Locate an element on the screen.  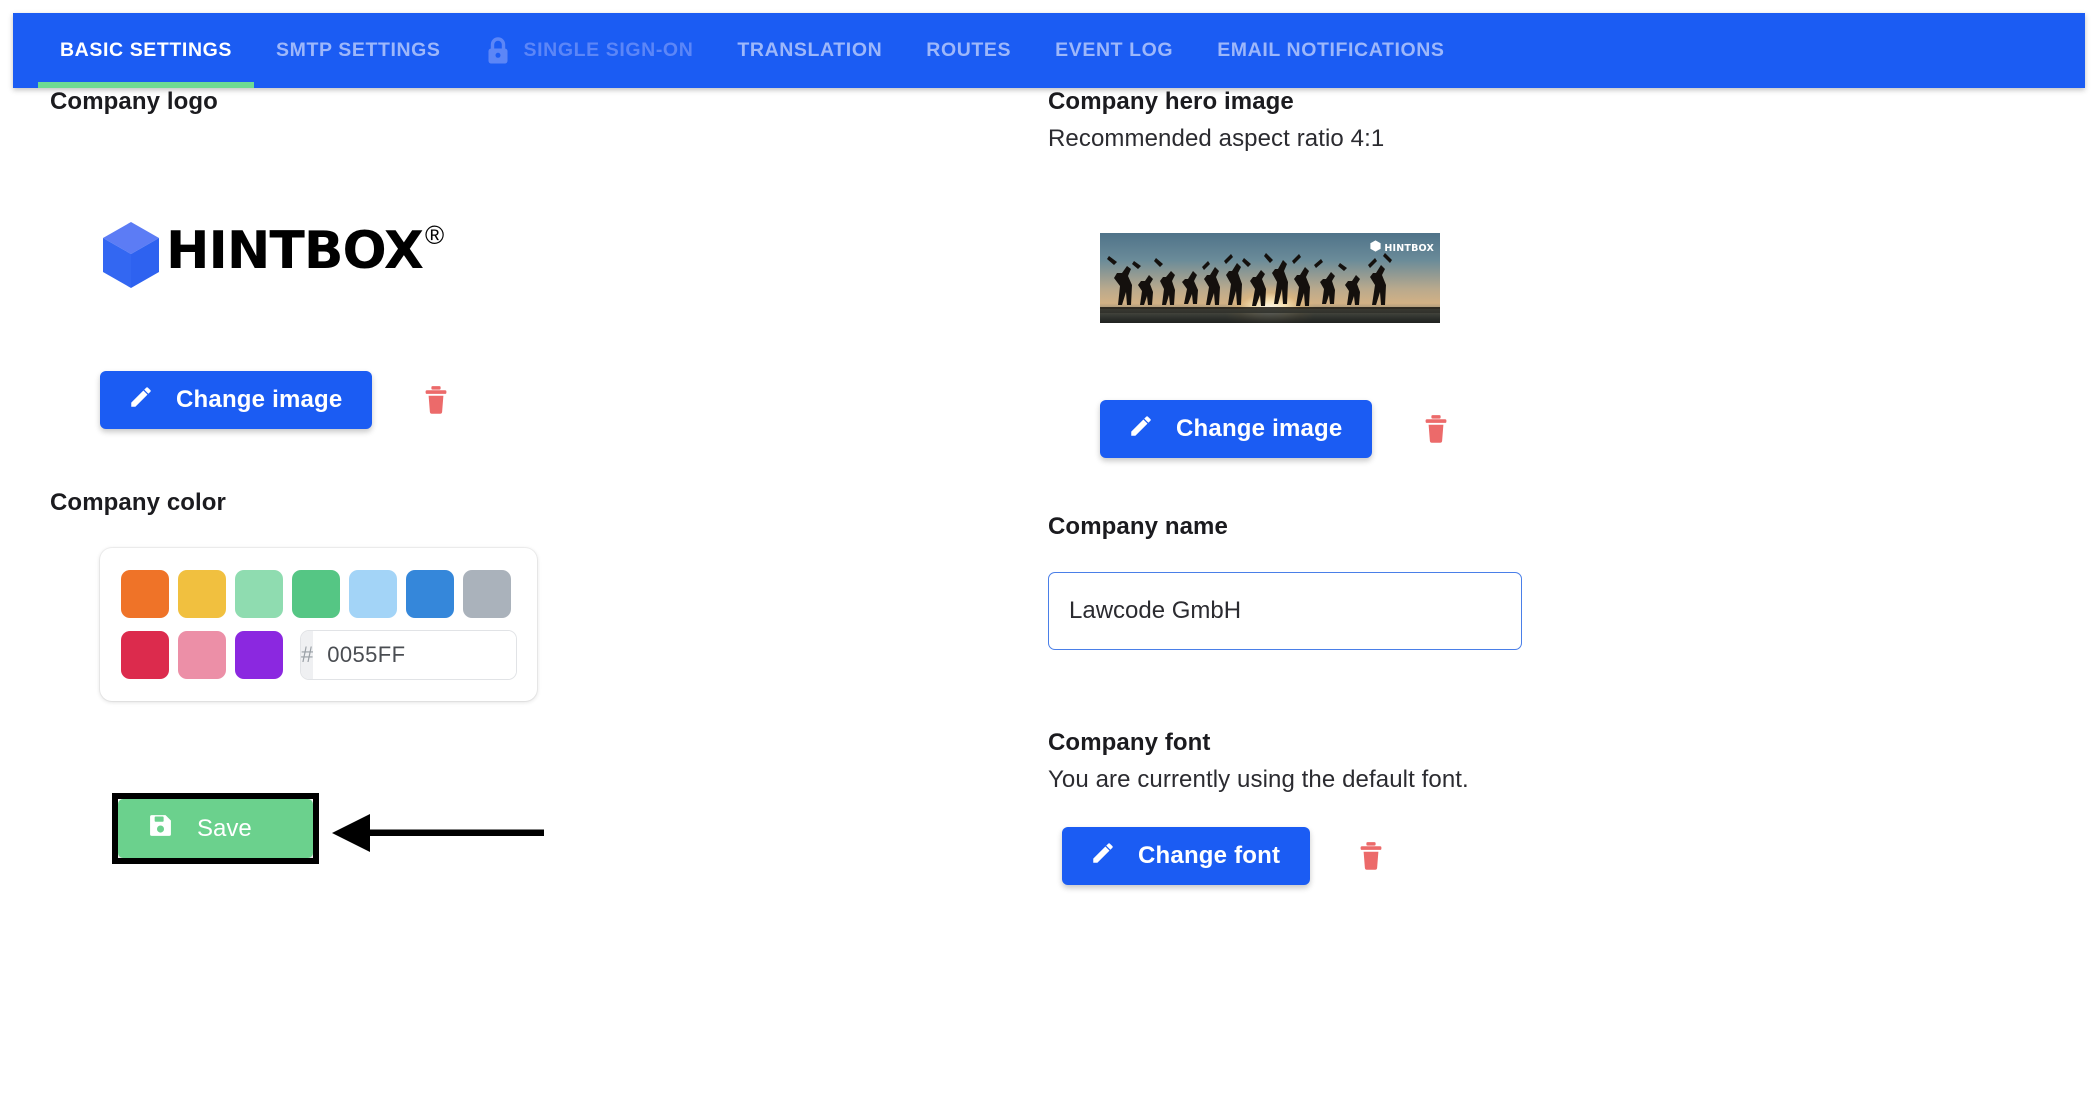
font-actions: Change font is located at coordinates (1548, 856).